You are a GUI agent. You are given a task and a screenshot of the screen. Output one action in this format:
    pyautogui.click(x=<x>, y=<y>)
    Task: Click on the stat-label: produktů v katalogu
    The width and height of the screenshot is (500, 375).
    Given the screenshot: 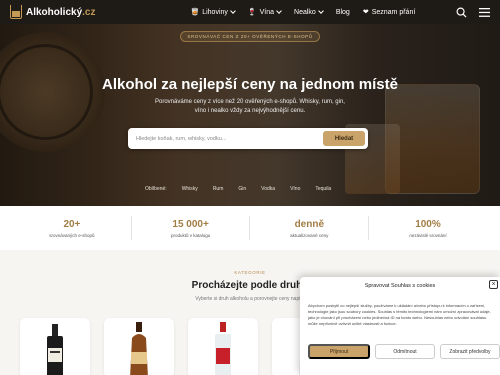 What is the action you would take?
    pyautogui.click(x=190, y=235)
    